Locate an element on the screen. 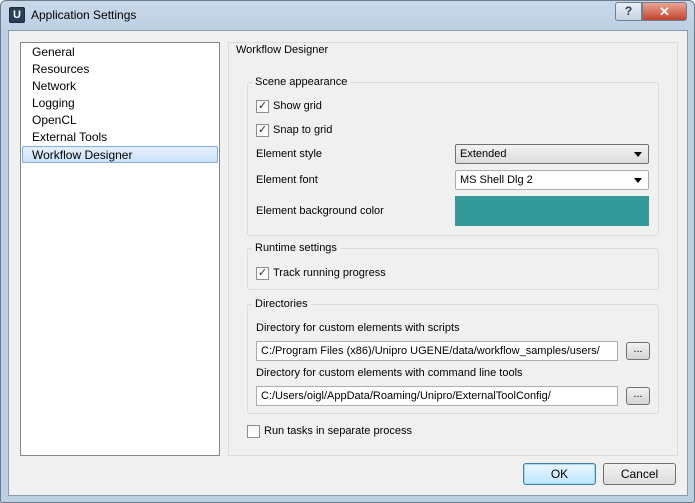 This screenshot has height=503, width=695. element-font-select: MS Shell Dlg 2 is located at coordinates (552, 180).